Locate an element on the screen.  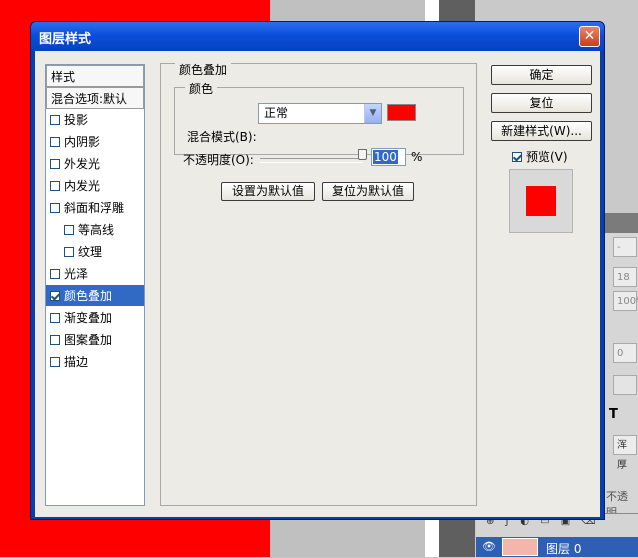
styles-list-item: 内阴影 is located at coordinates (95, 142).